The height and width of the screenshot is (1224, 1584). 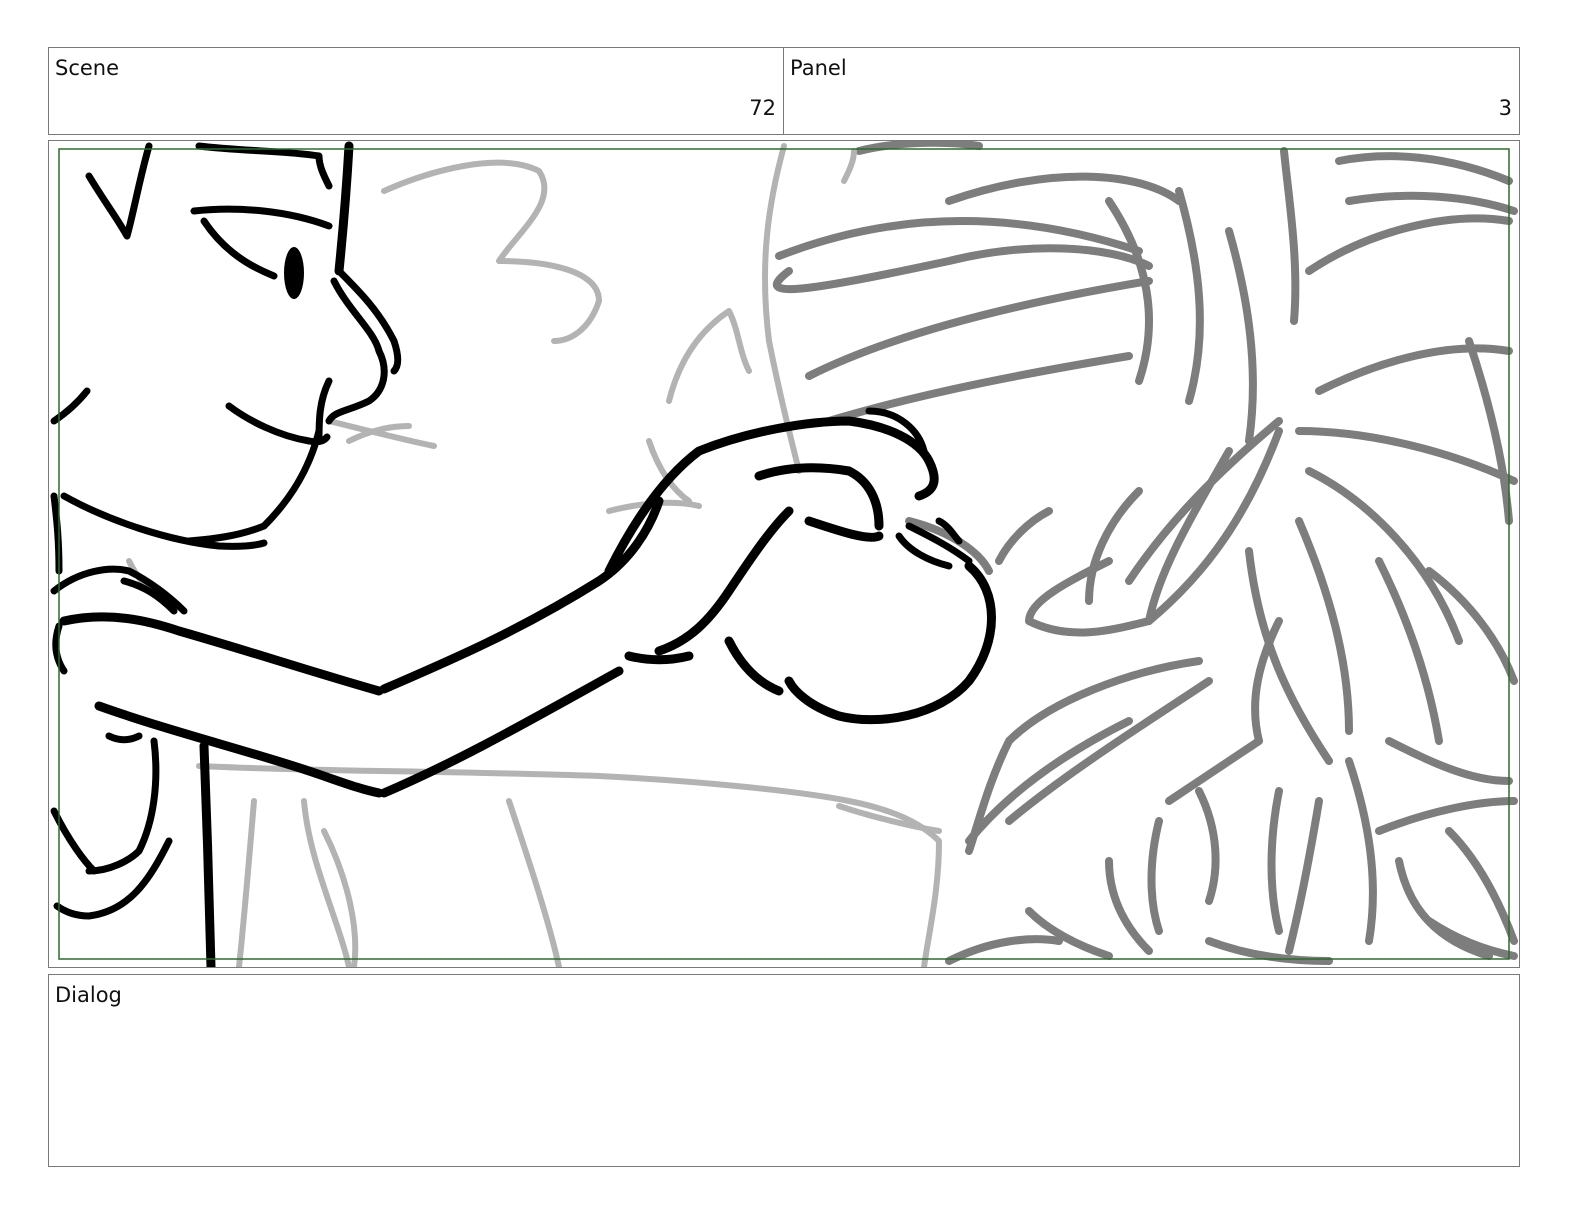 What do you see at coordinates (818, 68) in the screenshot?
I see `panel-label: Panel` at bounding box center [818, 68].